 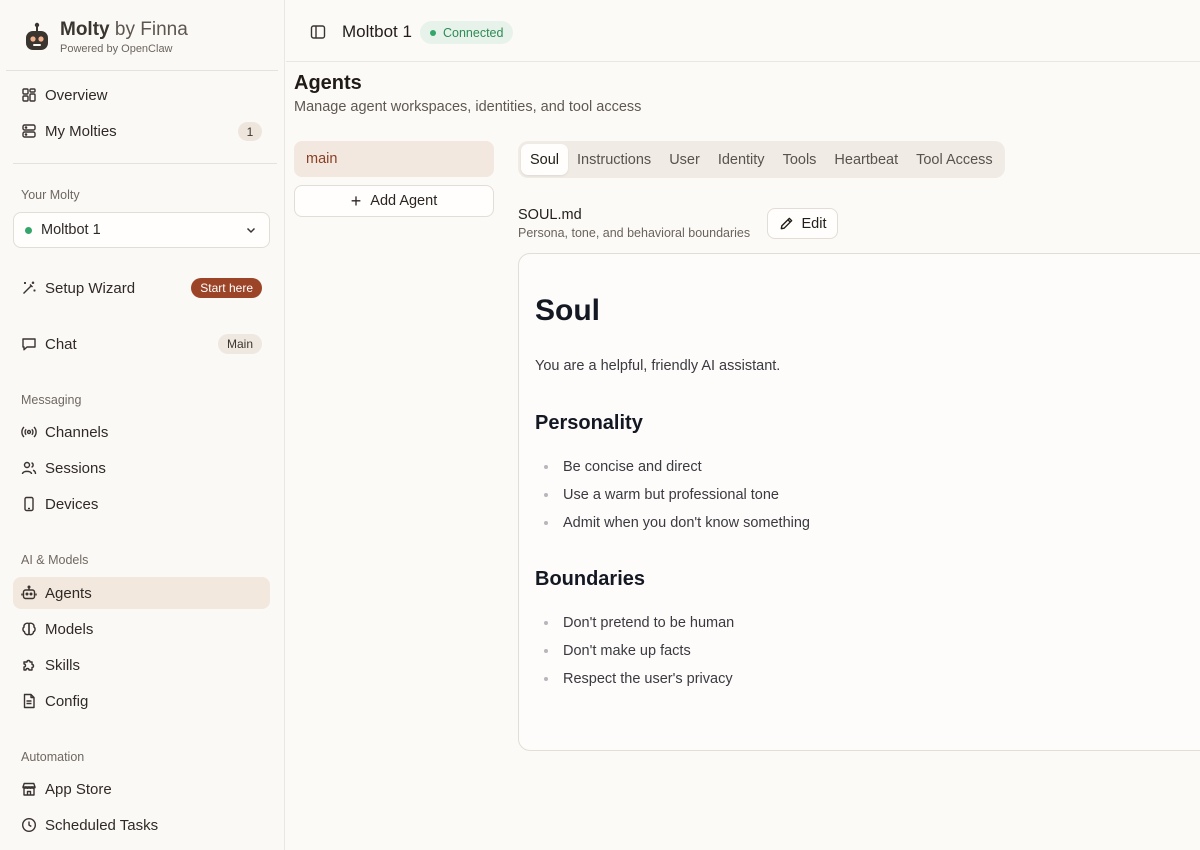 What do you see at coordinates (141, 288) in the screenshot?
I see `sidebar-item-setup-wizard: Setup Wizard Start here` at bounding box center [141, 288].